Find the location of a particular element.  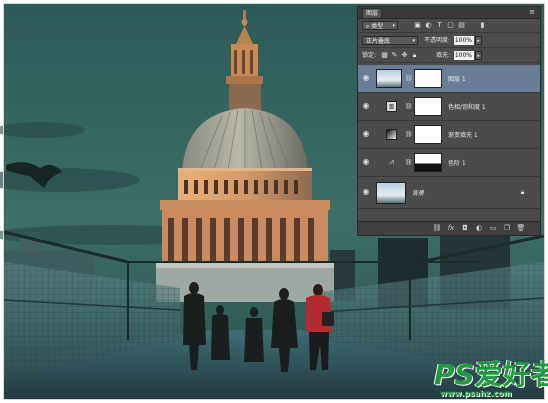

layer-row: ◉ ⛓ 渐变填充 1 is located at coordinates (449, 135).